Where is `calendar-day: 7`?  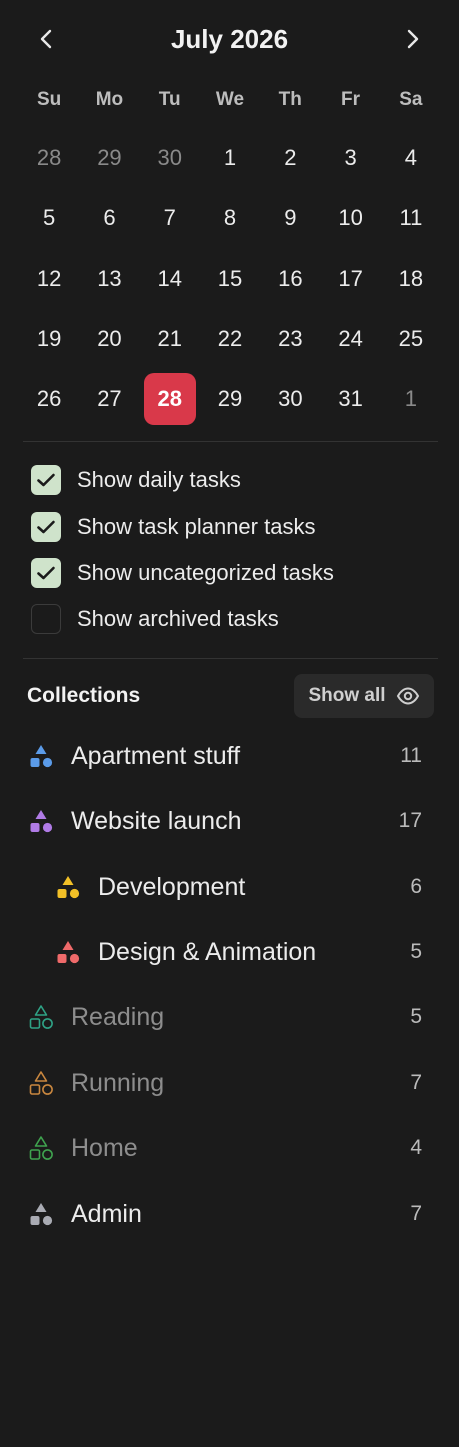 calendar-day: 7 is located at coordinates (170, 218).